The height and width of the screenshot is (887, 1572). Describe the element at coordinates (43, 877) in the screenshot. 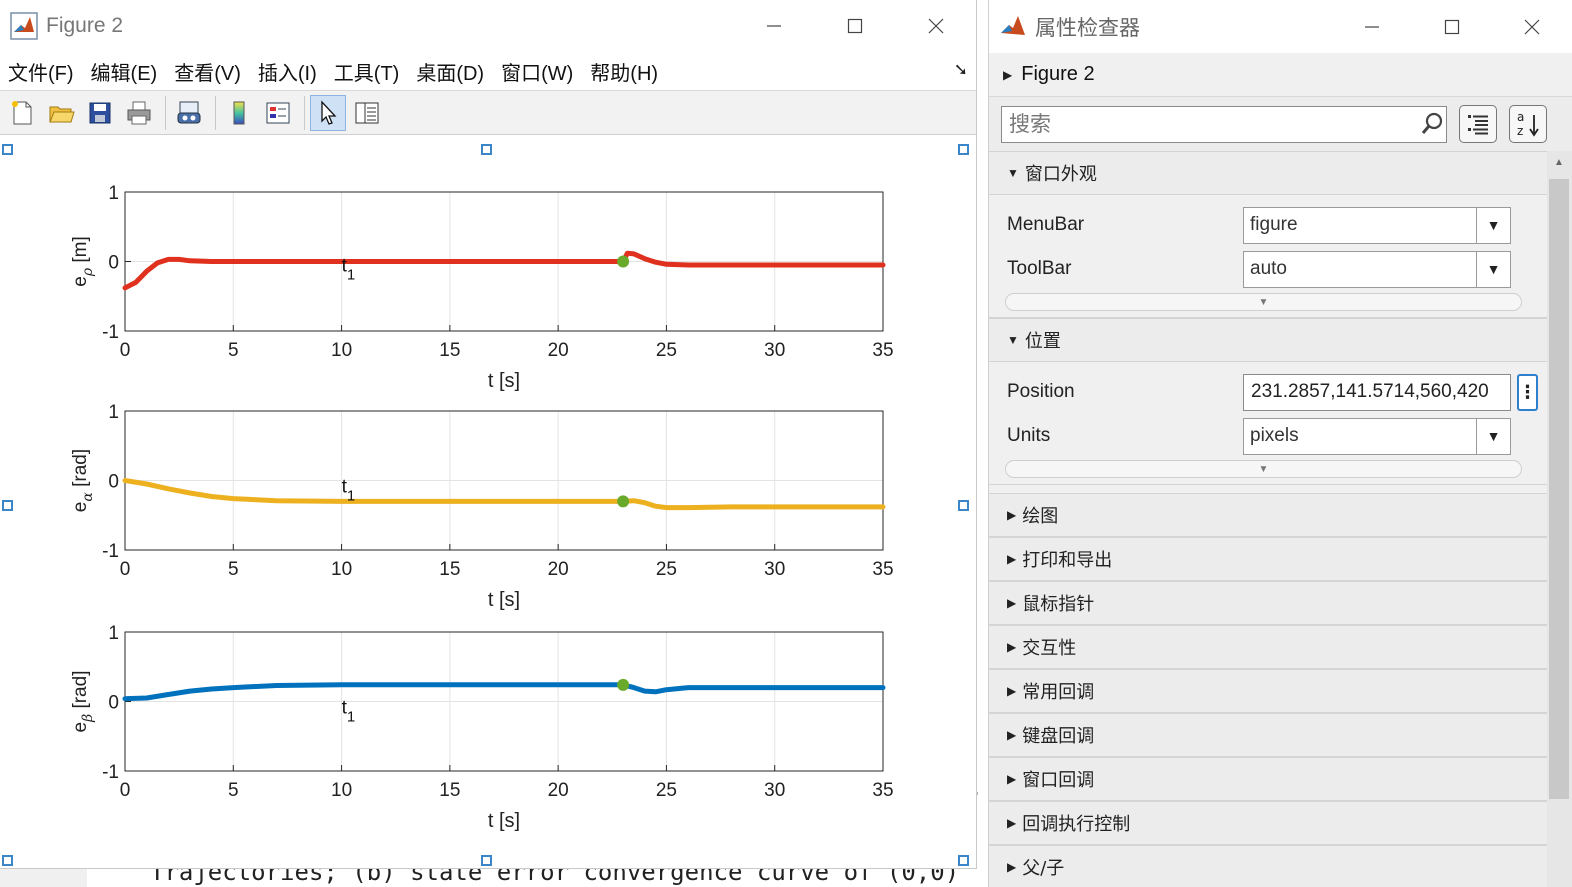

I see `background-strip` at that location.